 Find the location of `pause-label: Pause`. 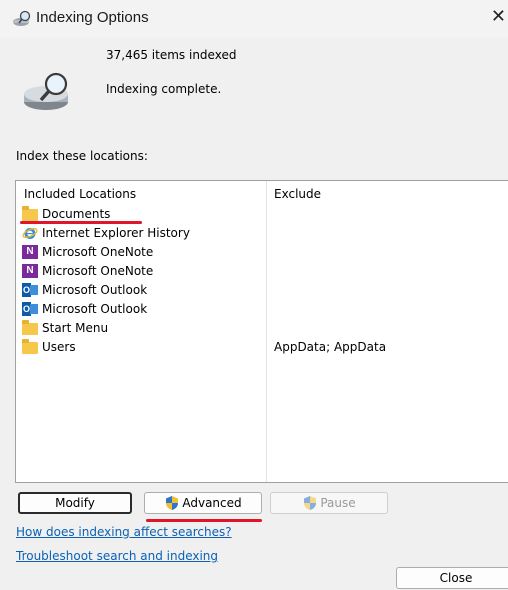

pause-label: Pause is located at coordinates (338, 503).